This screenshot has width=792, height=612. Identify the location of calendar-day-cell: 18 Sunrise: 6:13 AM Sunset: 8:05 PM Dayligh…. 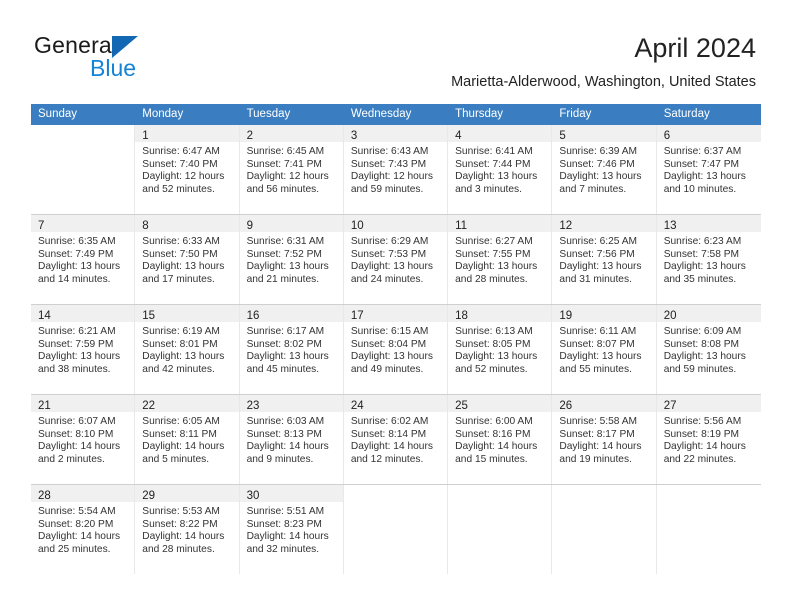
(500, 349).